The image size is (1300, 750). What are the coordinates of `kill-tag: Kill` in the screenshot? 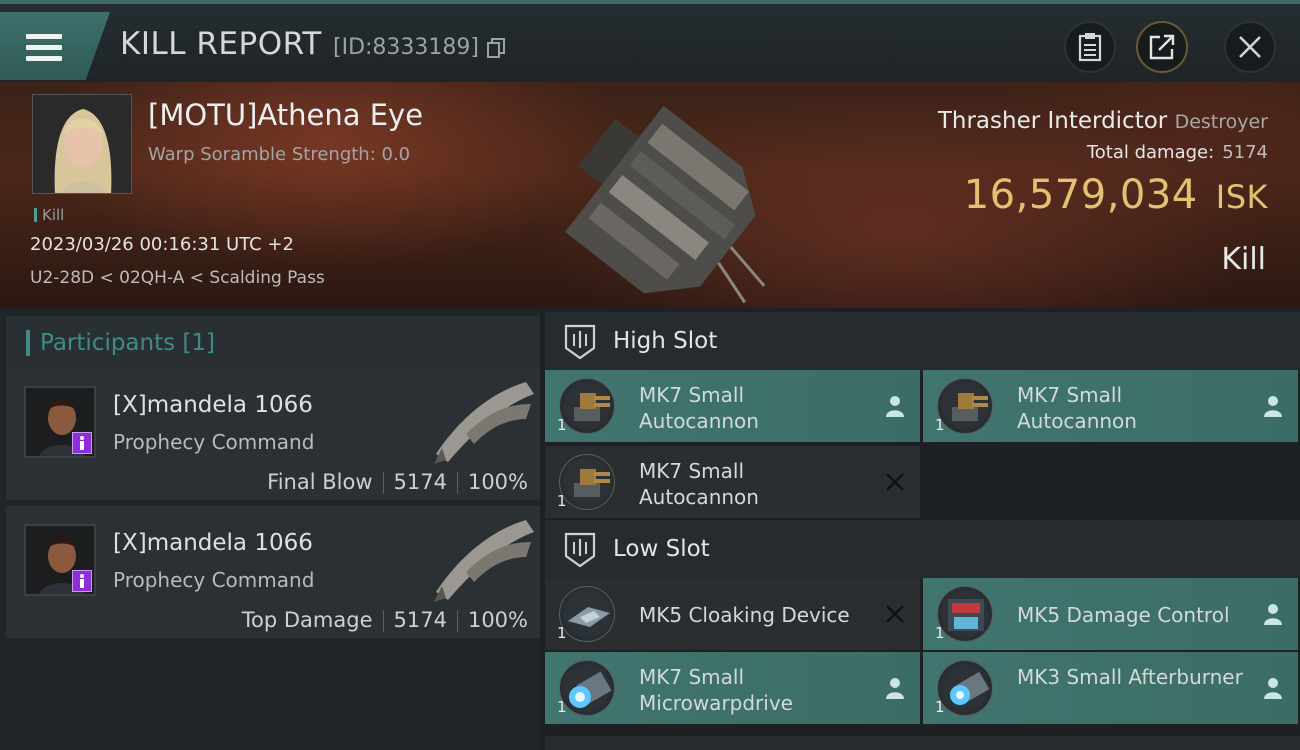 It's located at (49, 215).